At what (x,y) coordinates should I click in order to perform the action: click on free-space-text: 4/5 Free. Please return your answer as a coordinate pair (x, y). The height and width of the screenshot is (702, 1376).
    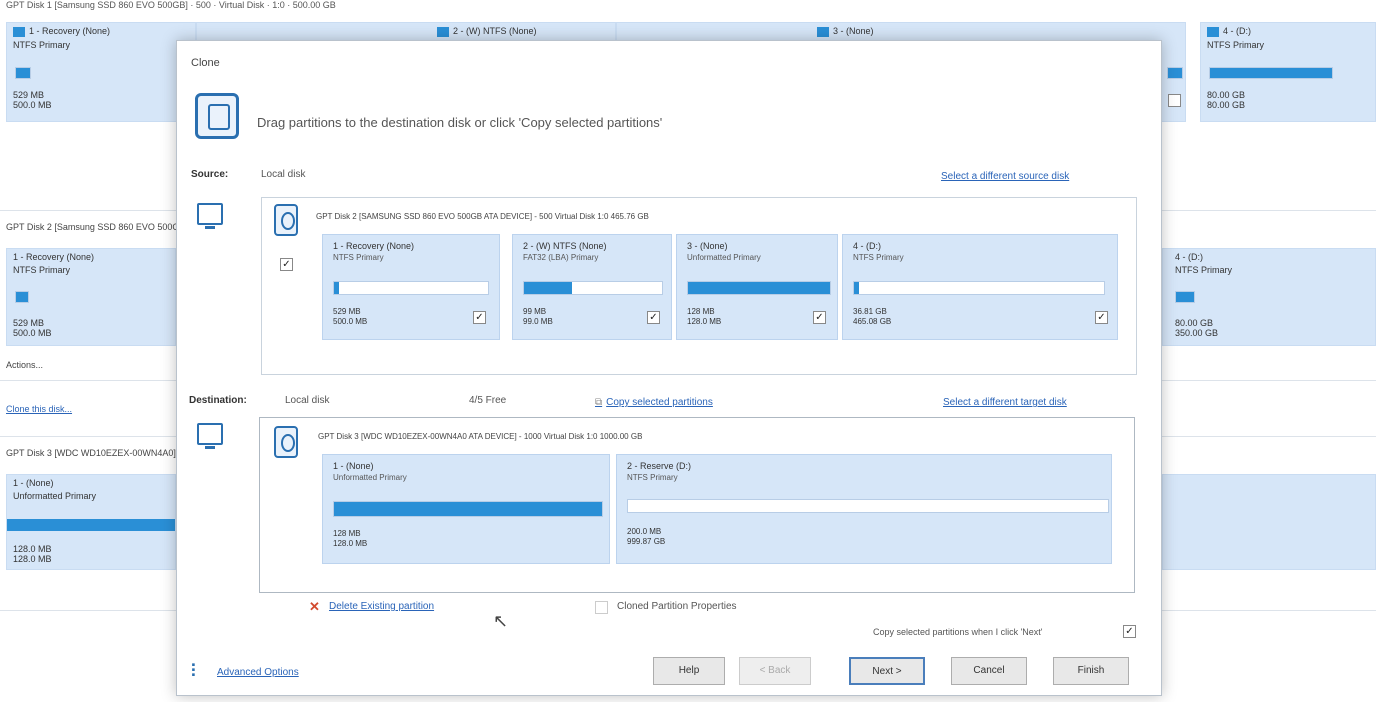
    Looking at the image, I should click on (488, 400).